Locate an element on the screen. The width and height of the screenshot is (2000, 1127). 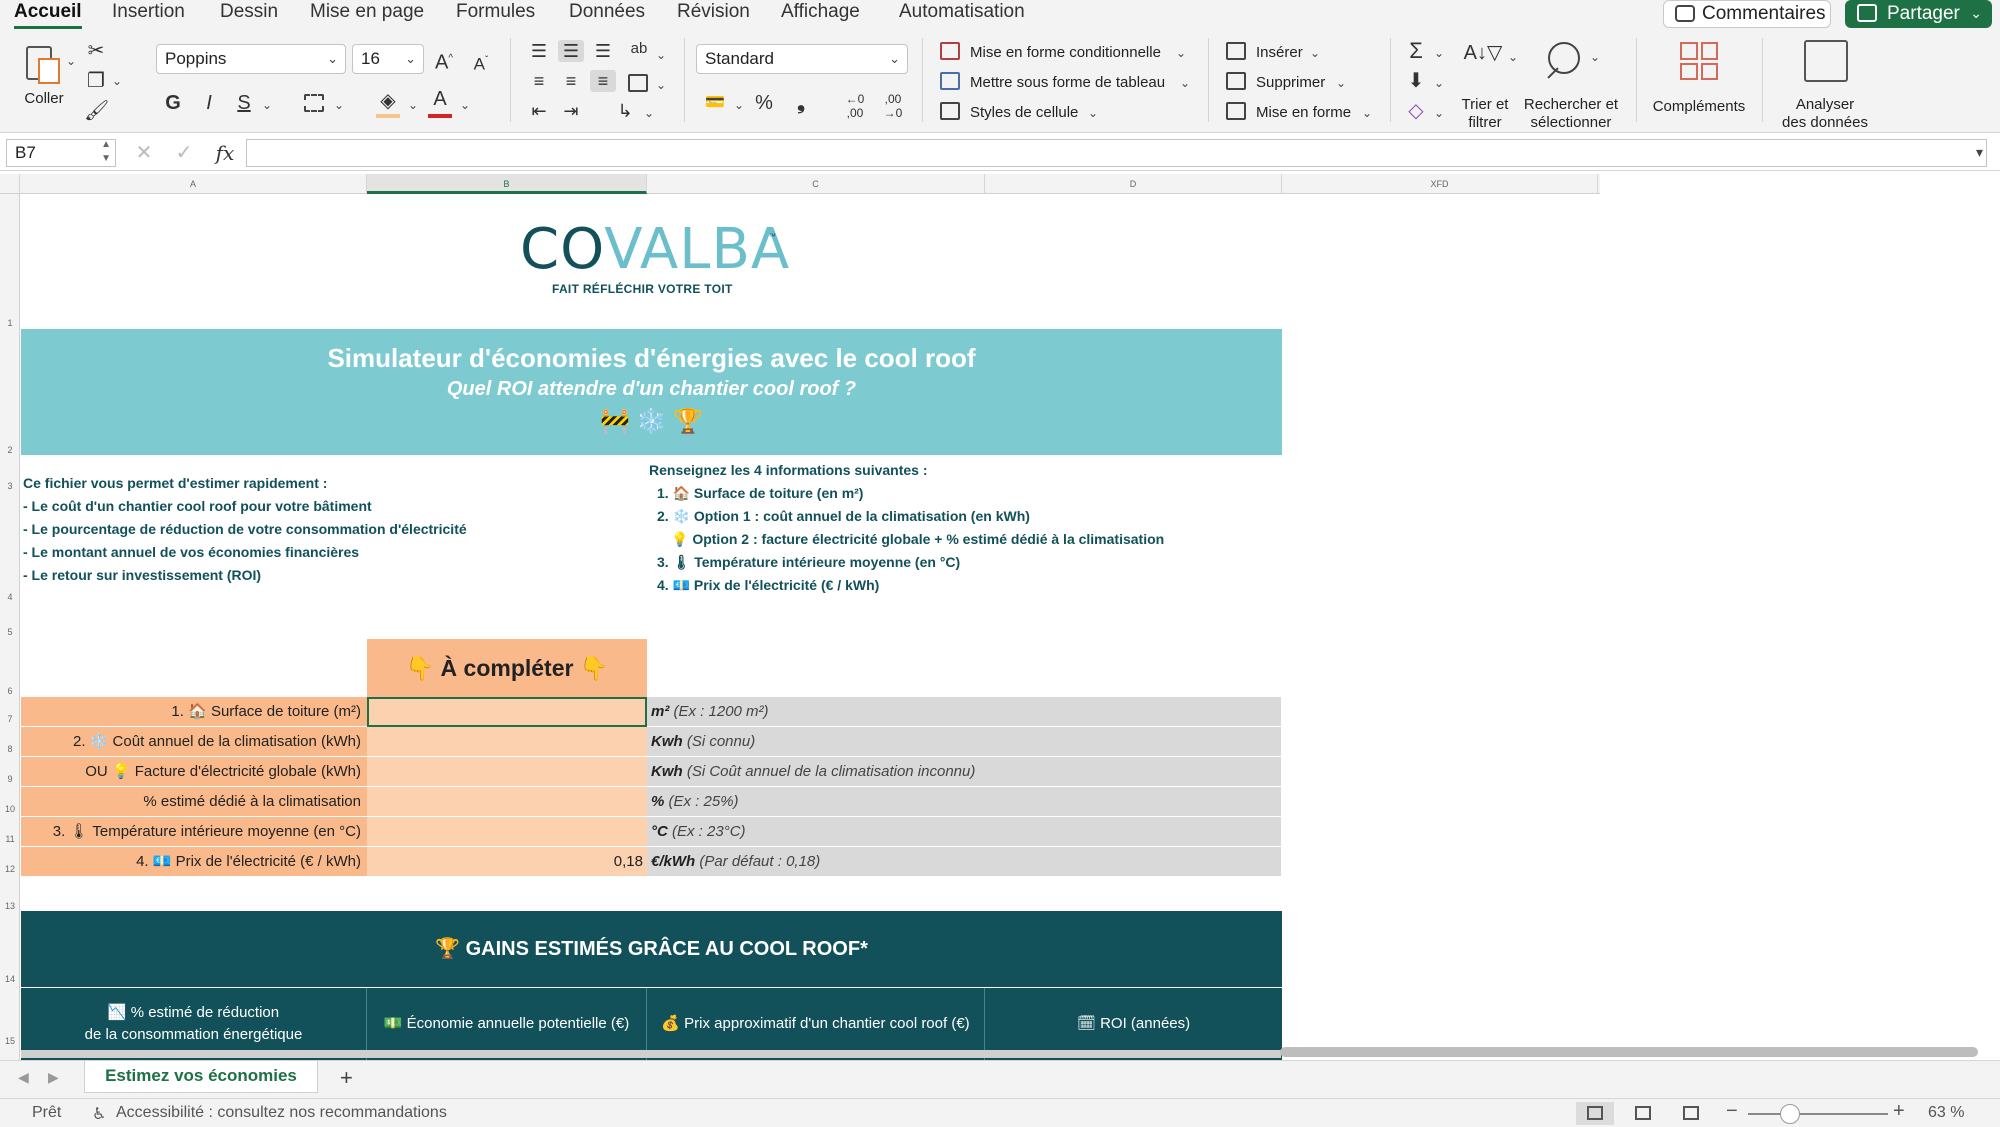
font-size-select: 16 ⌄ is located at coordinates (388, 59).